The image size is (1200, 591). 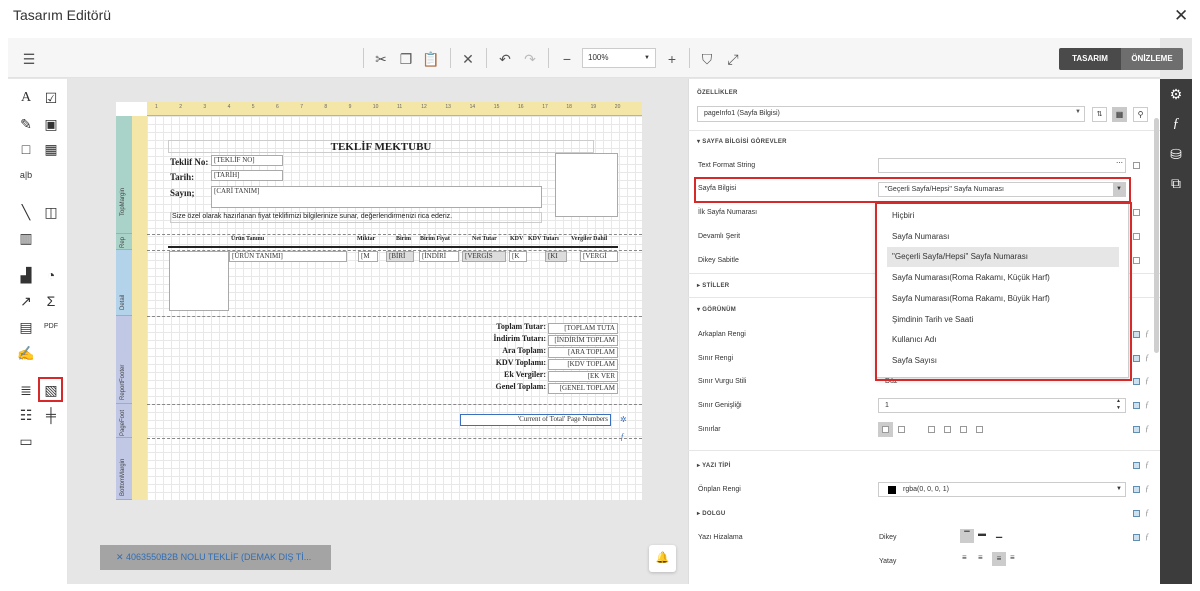 What do you see at coordinates (623, 419) in the screenshot?
I see `gear-icon: ✲` at bounding box center [623, 419].